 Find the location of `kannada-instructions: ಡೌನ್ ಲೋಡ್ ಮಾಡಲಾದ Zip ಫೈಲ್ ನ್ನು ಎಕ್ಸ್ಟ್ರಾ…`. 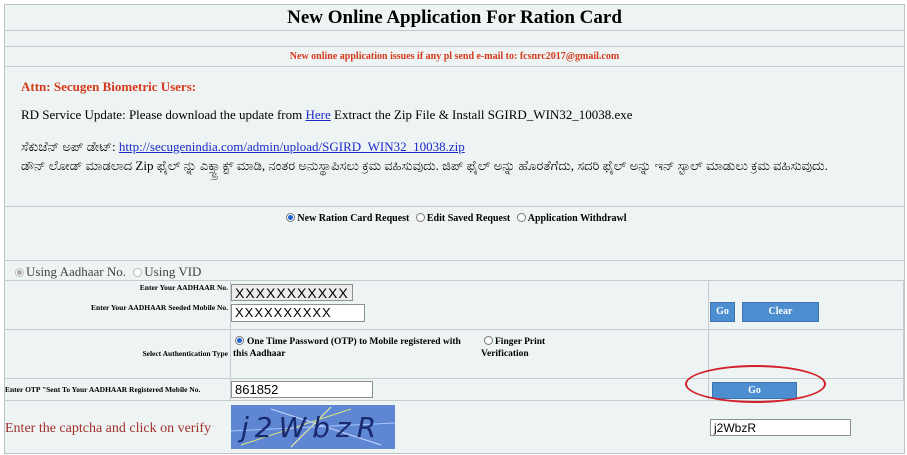

kannada-instructions: ಡೌನ್ ಲೋಡ್ ಮಾಡಲಾದ Zip ಫೈಲ್ ನ್ನು ಎಕ್ಸ್ಟ್ರಾ… is located at coordinates (424, 165).